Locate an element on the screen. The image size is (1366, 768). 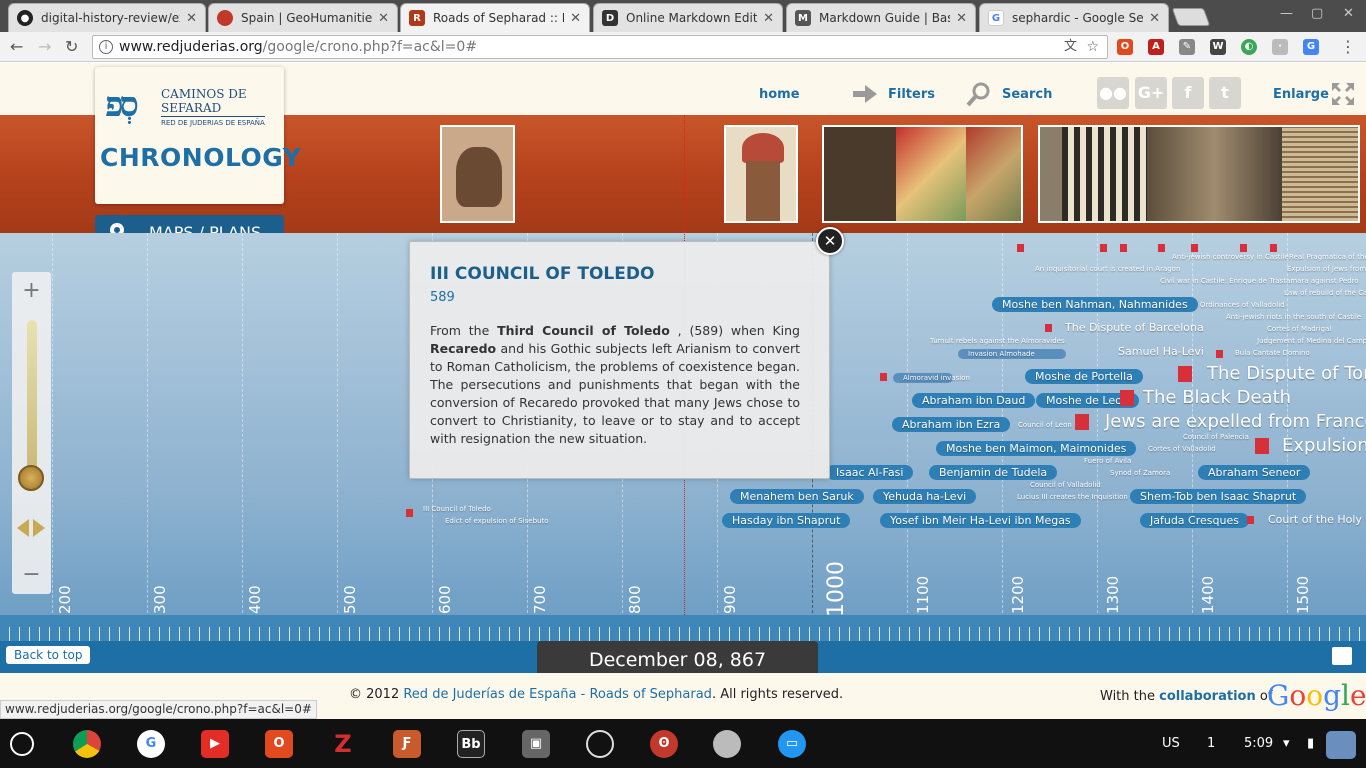
files-icon: ▭ is located at coordinates (792, 744).